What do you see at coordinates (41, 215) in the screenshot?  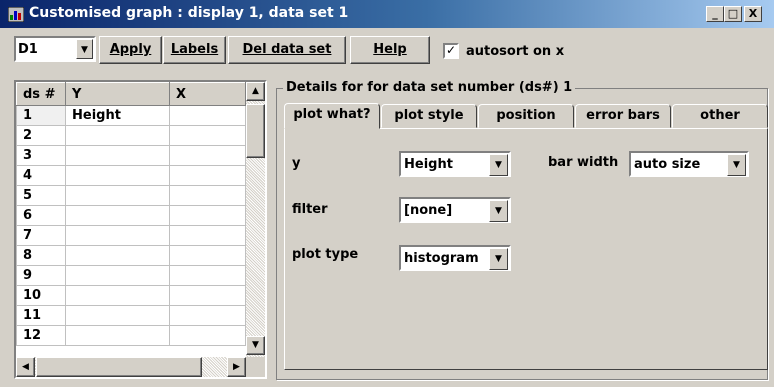 I see `row-num: 6` at bounding box center [41, 215].